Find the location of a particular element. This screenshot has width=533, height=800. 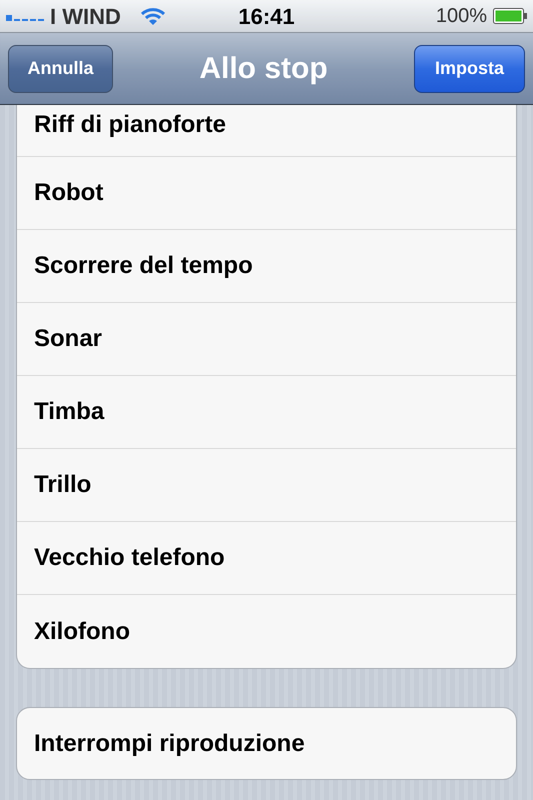

carrier-name: I WIND is located at coordinates (85, 16).